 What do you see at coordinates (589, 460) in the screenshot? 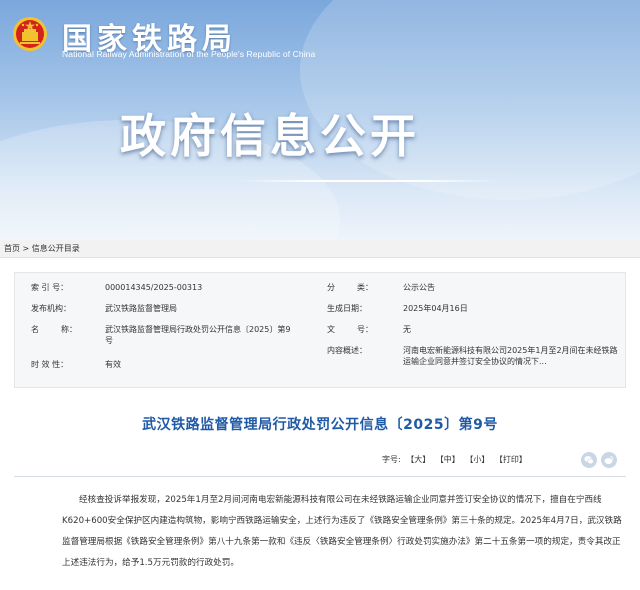
I see `wechat-share-icon` at bounding box center [589, 460].